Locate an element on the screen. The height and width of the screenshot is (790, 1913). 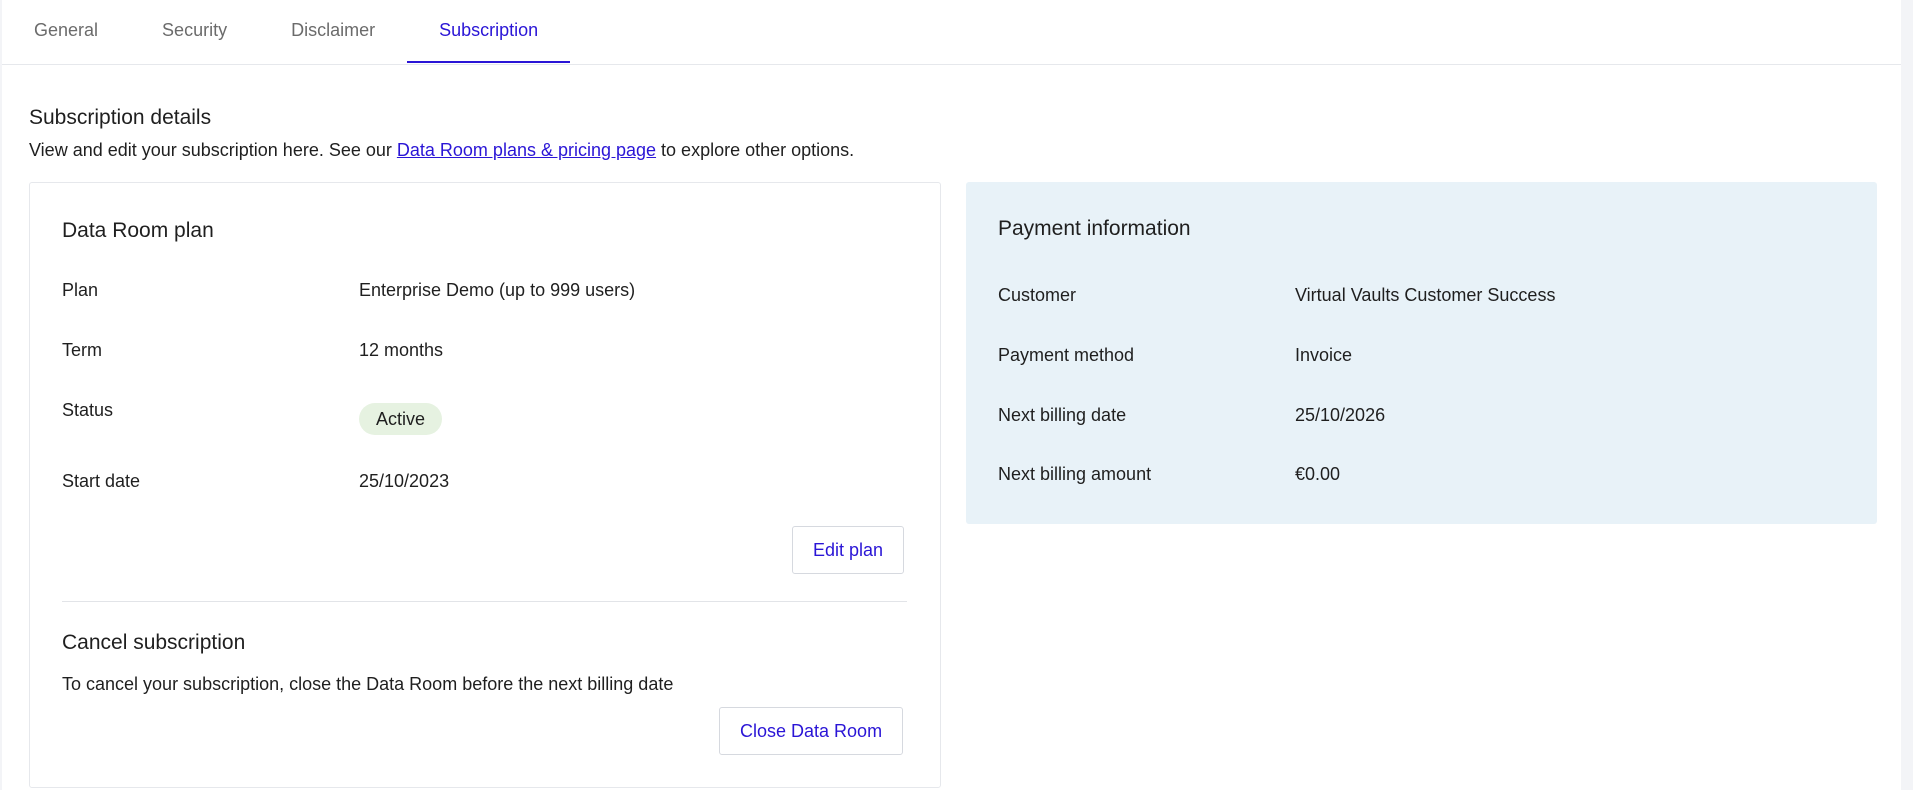
plan-card-title: Data Room plan is located at coordinates (138, 230).